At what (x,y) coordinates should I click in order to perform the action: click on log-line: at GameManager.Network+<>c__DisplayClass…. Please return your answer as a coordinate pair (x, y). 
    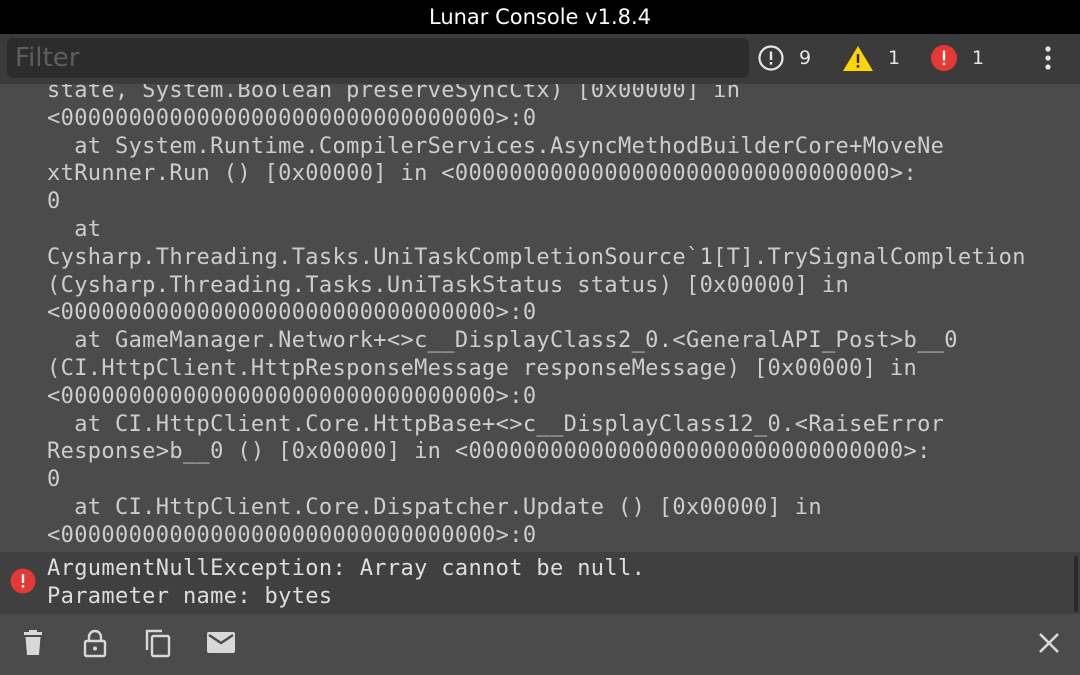
    Looking at the image, I should click on (502, 341).